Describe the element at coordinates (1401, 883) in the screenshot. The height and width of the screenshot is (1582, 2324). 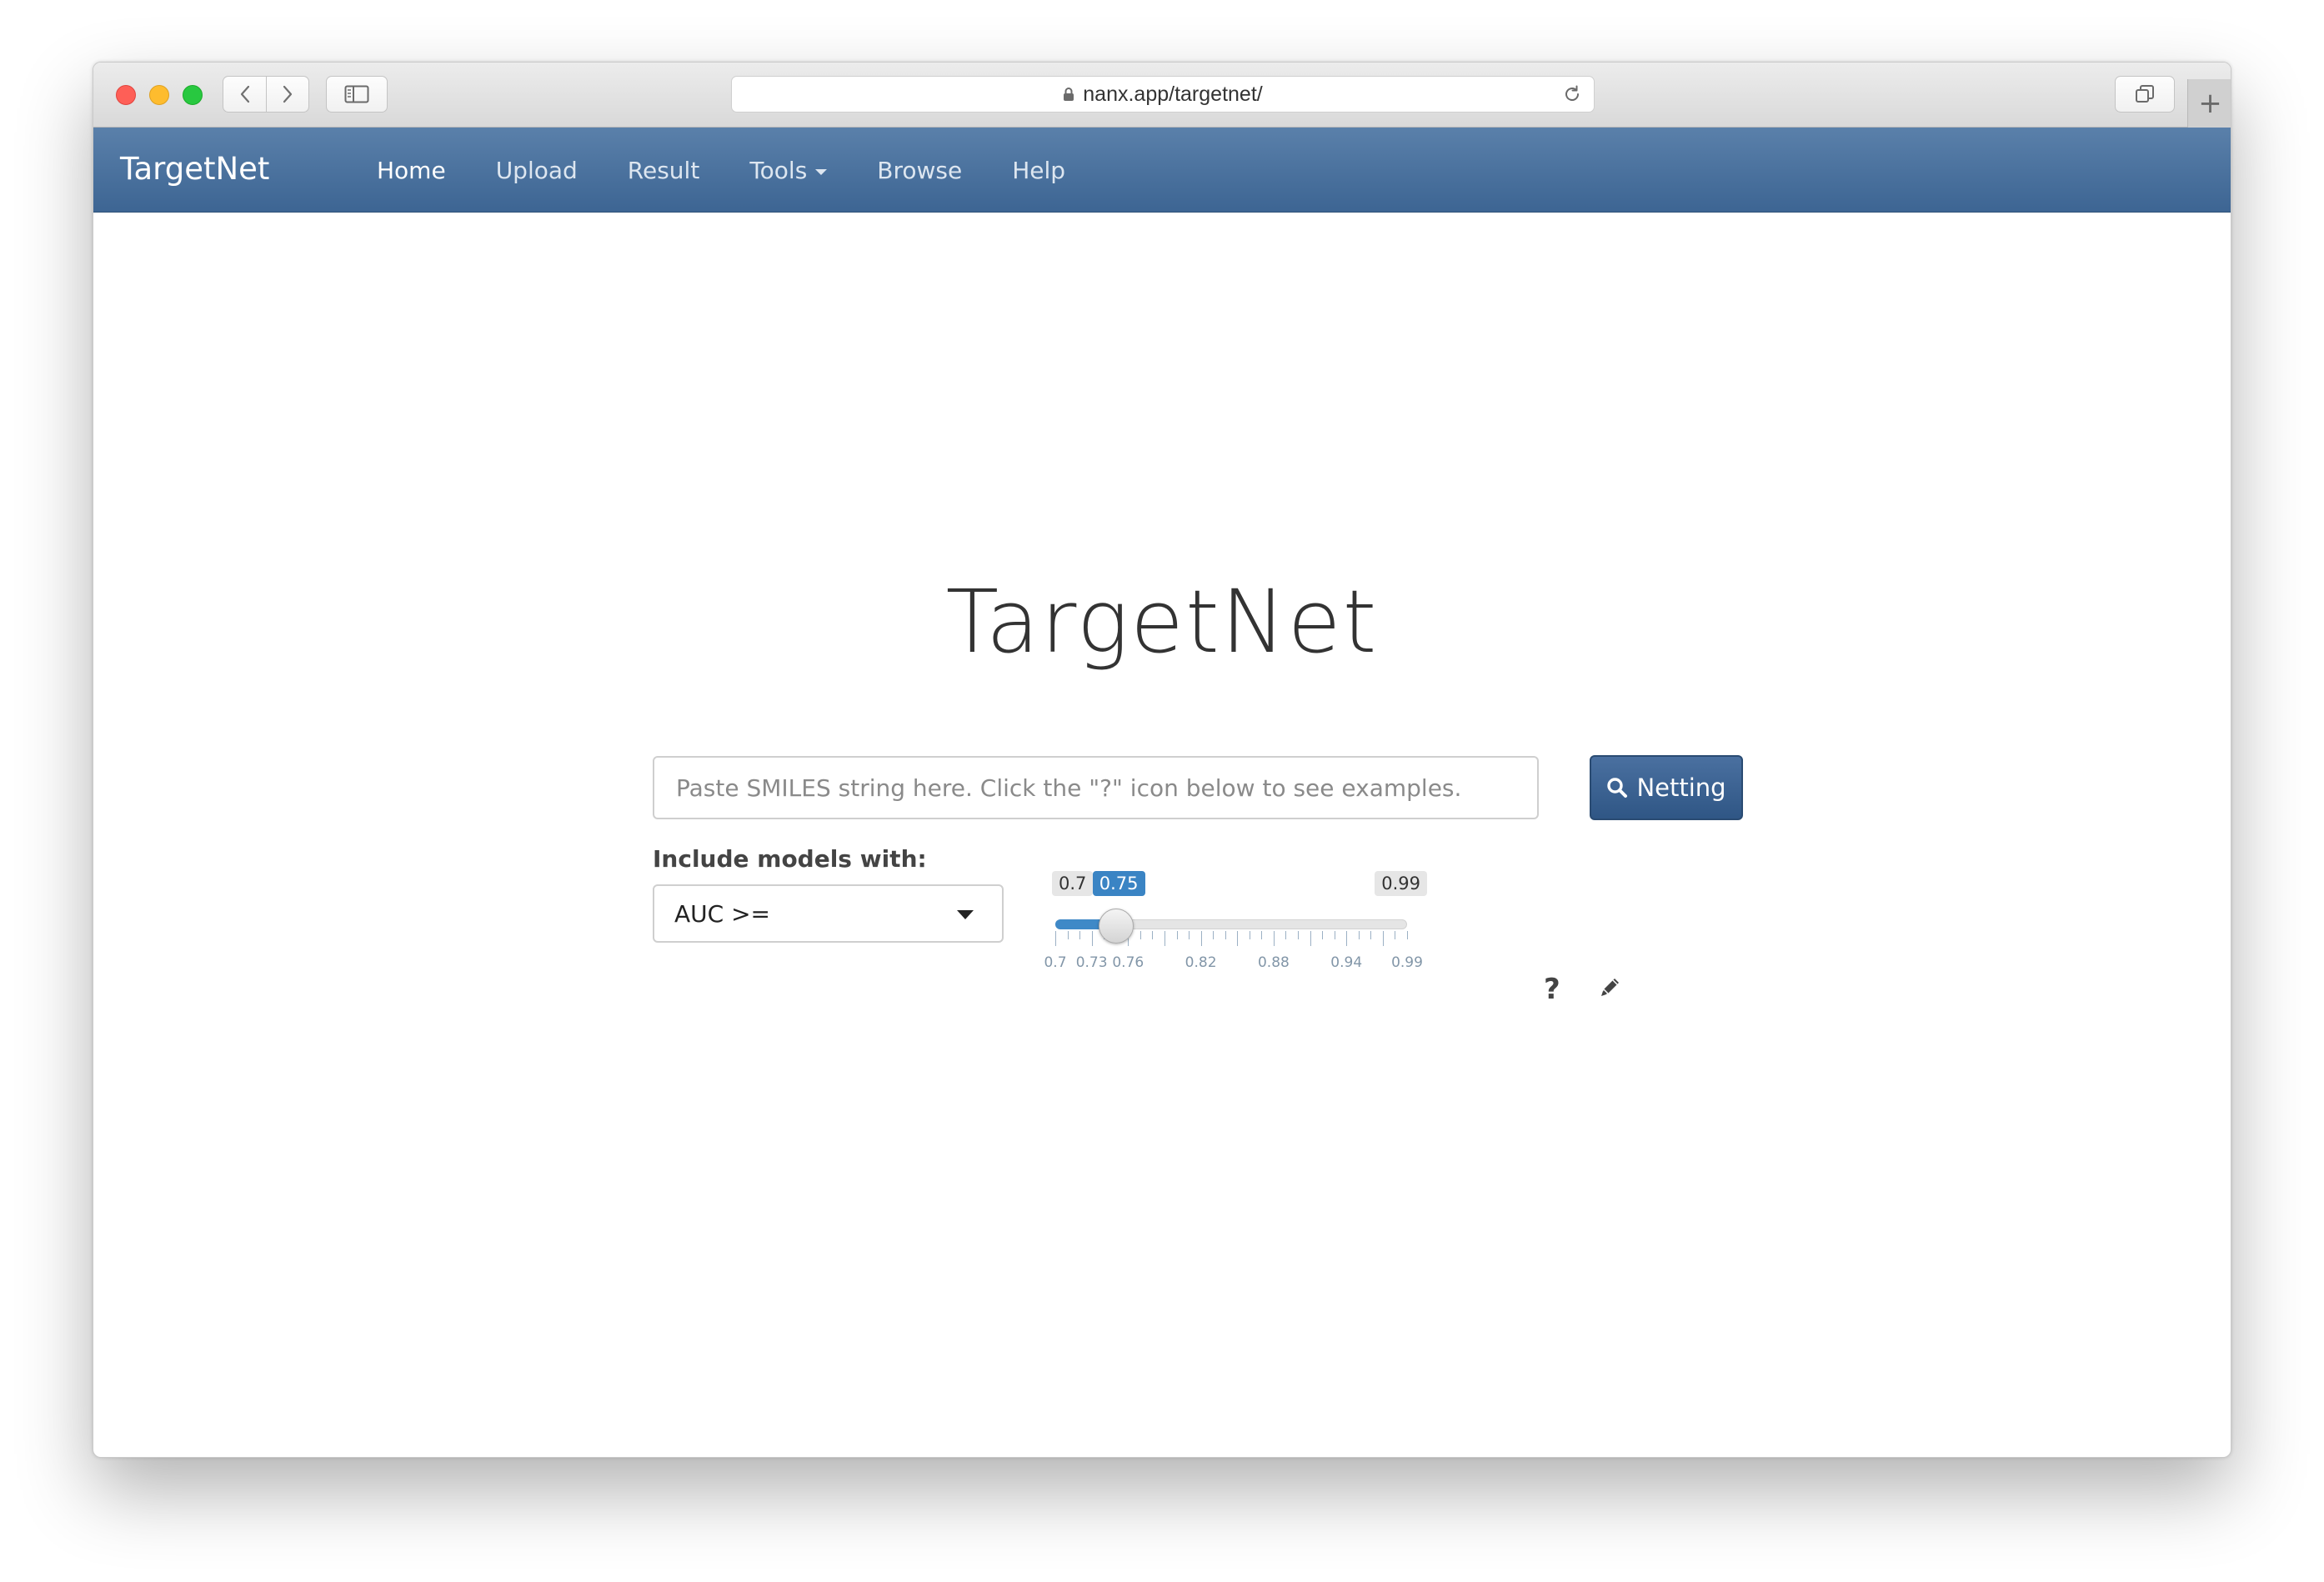
I see `slider-max-label: 0.99` at that location.